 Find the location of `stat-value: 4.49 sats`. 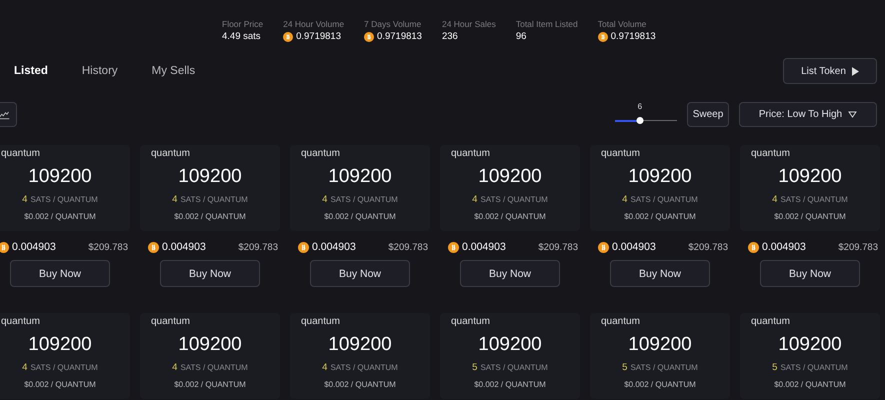

stat-value: 4.49 sats is located at coordinates (241, 36).